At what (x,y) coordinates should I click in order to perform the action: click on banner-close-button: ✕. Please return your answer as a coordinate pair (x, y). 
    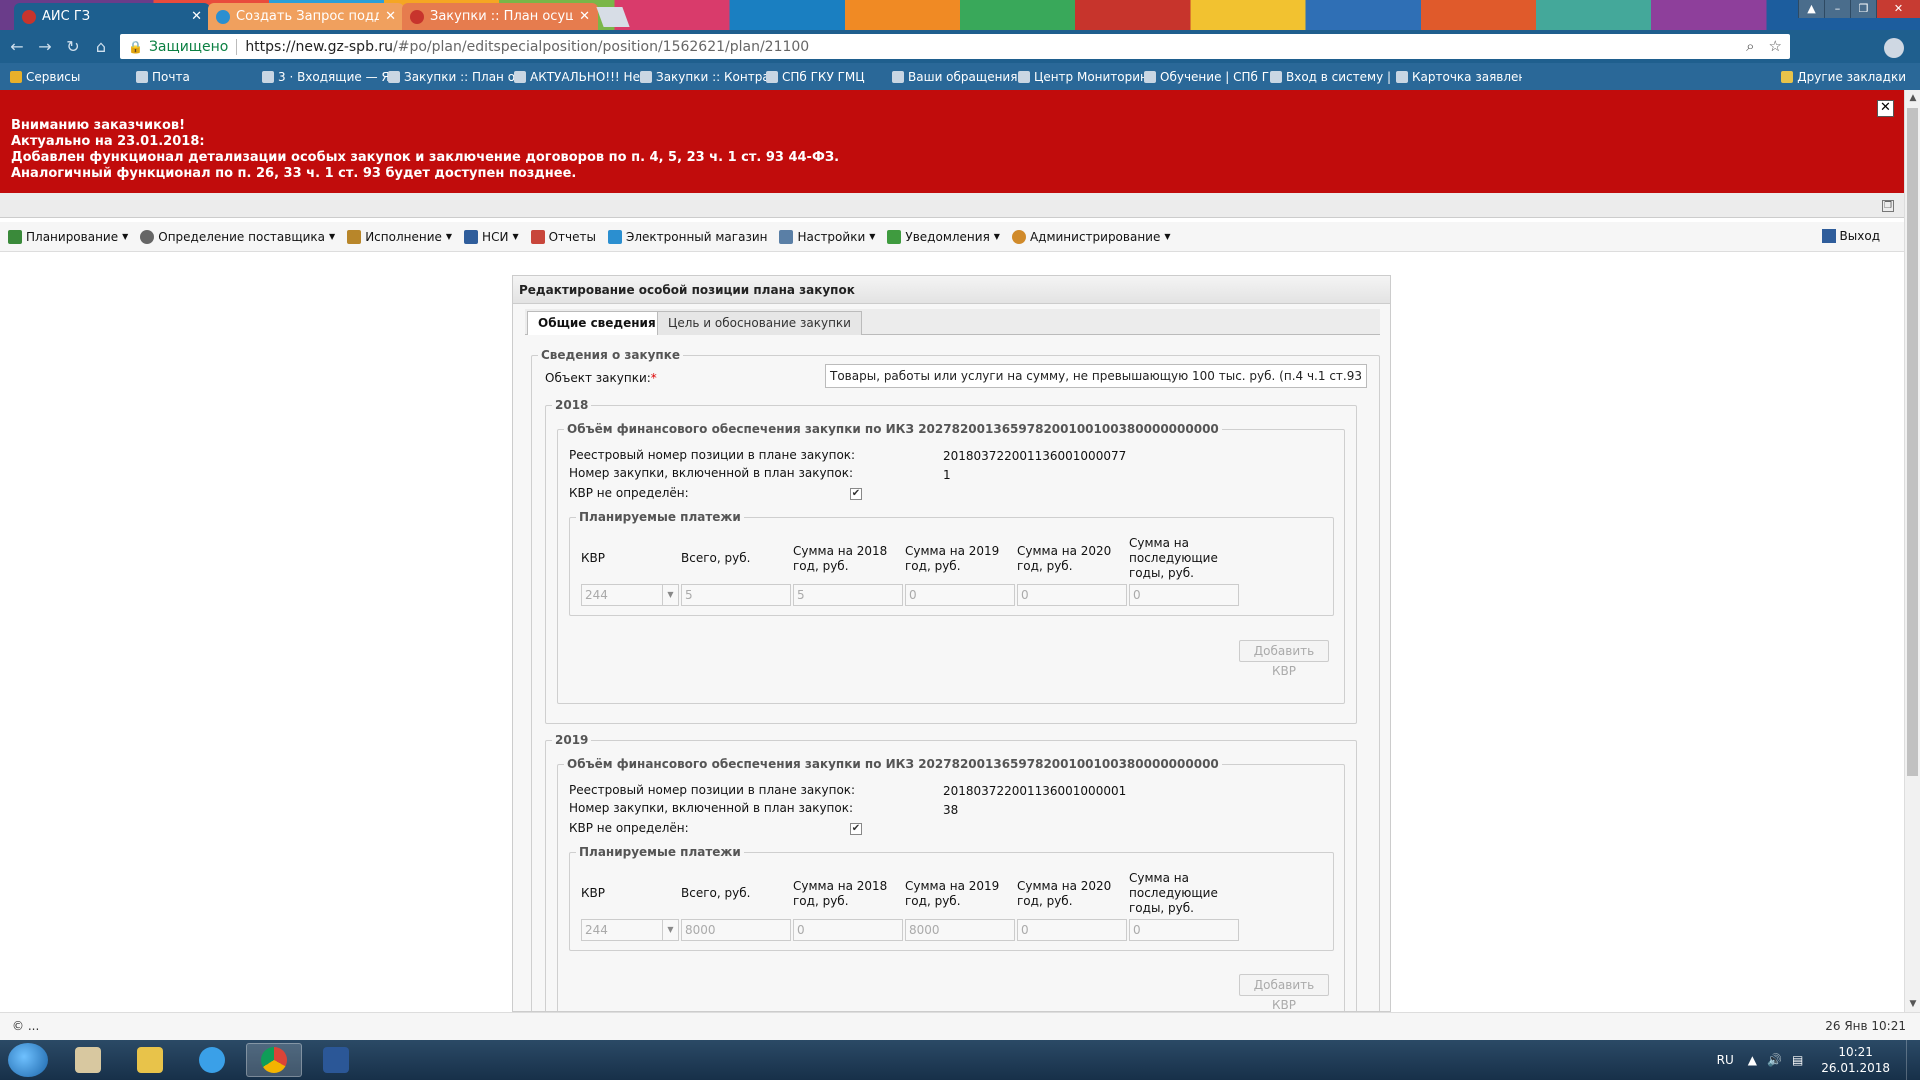
    Looking at the image, I should click on (1885, 108).